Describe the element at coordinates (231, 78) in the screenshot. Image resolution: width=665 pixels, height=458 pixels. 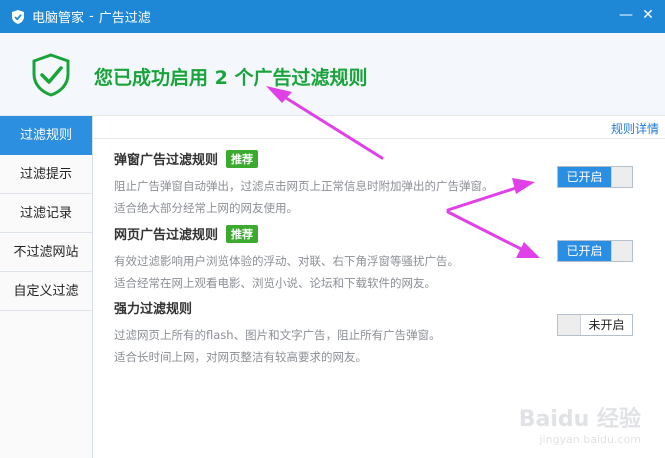
I see `status-headline: 您已成功启用 2 个广告过滤规则` at that location.